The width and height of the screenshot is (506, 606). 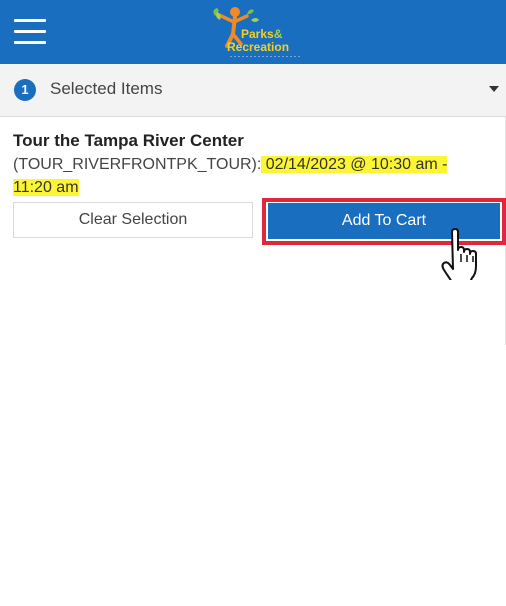 What do you see at coordinates (265, 56) in the screenshot?
I see `logo-tagline-mark` at bounding box center [265, 56].